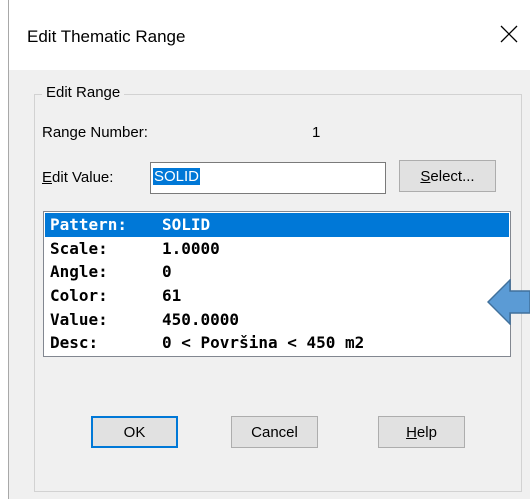 This screenshot has width=530, height=499. I want to click on edit-value-label-text: dit Value:, so click(83, 177).